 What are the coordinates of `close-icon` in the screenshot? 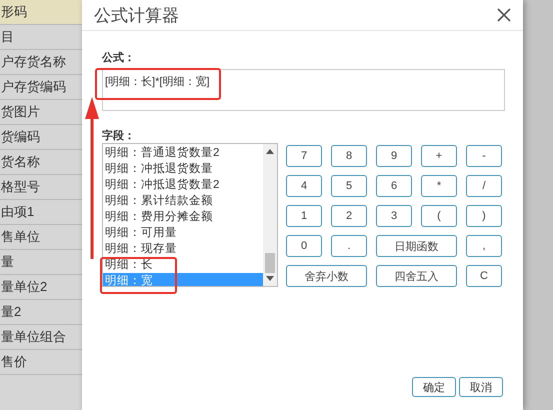 It's located at (504, 15).